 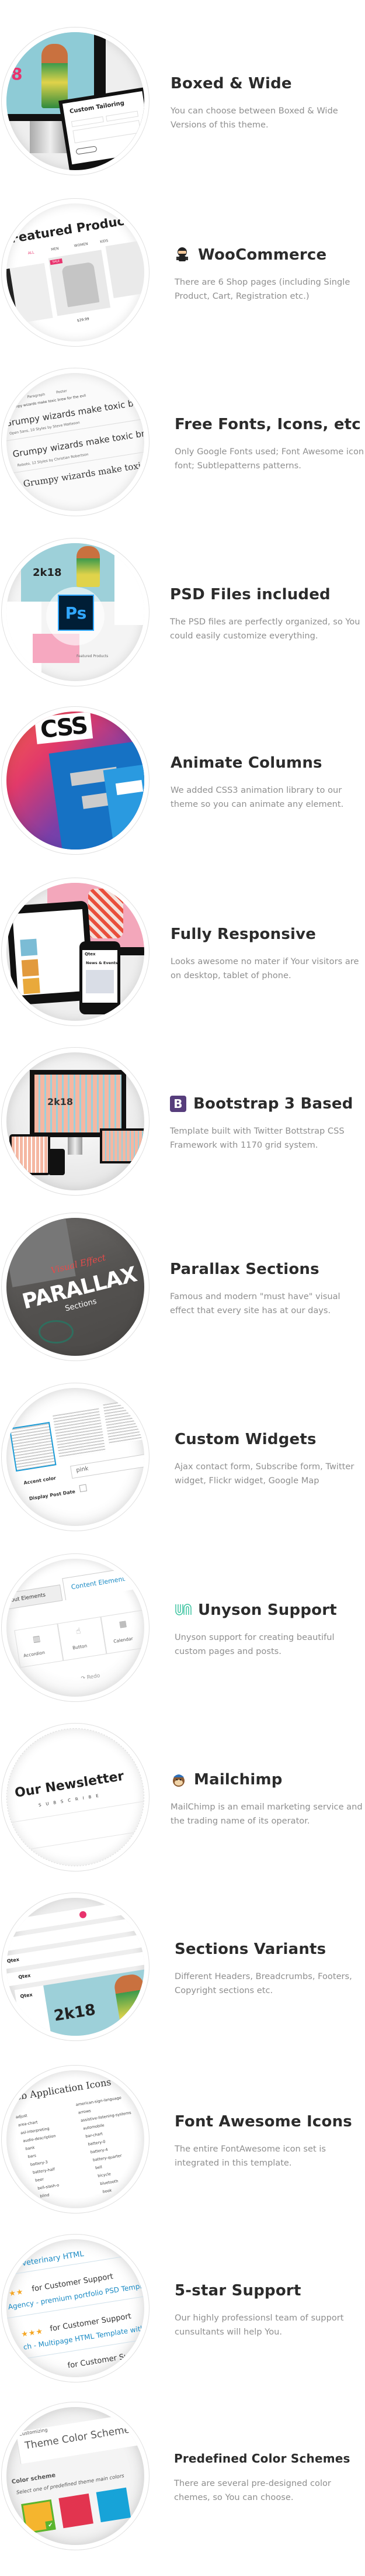 I want to click on feature-title: Predefined Color Schemes, so click(x=262, y=2458).